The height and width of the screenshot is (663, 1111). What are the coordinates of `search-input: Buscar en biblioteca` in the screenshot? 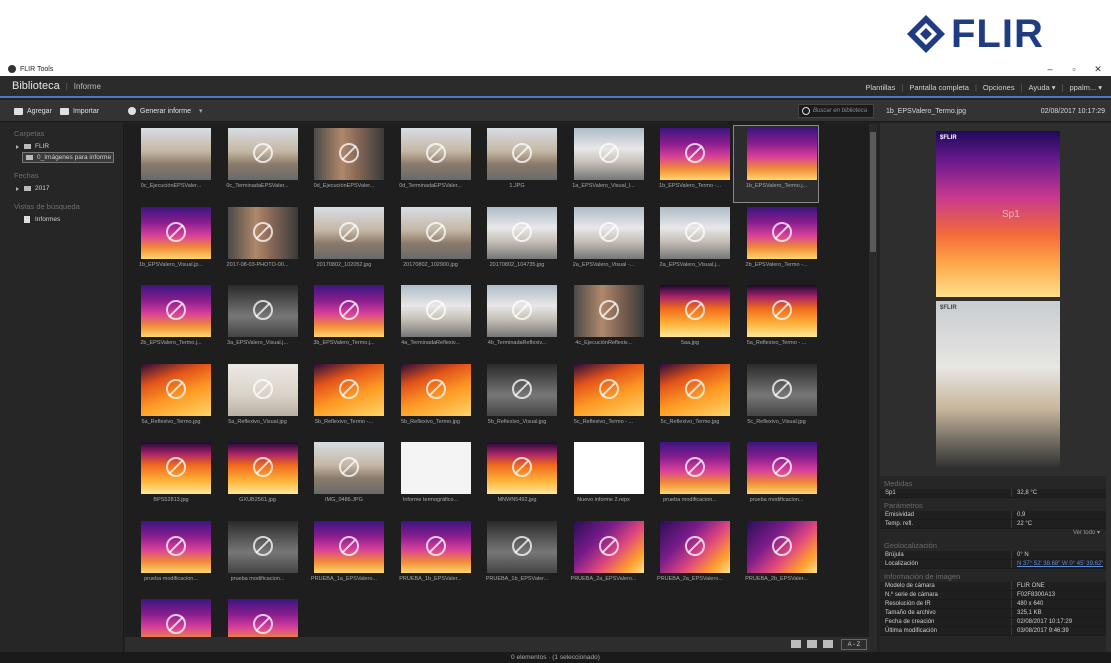 It's located at (836, 111).